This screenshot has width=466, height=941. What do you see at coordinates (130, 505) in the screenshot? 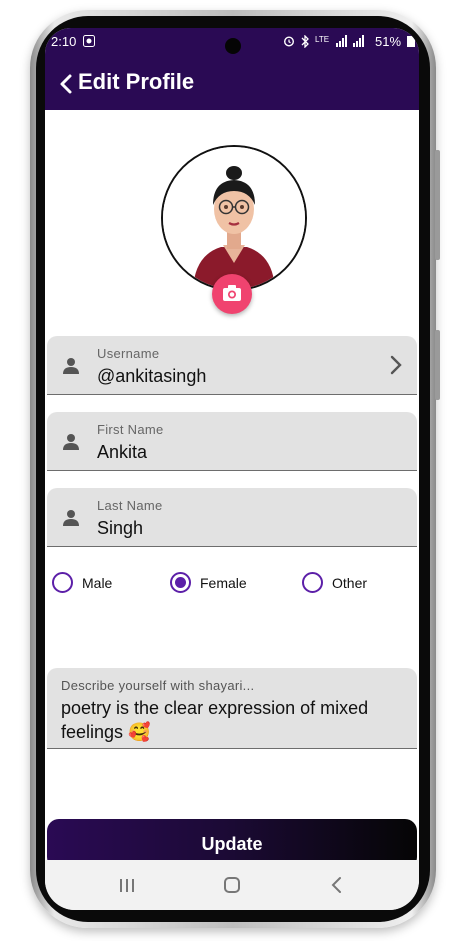
I see `last-name-label: Last Name` at bounding box center [130, 505].